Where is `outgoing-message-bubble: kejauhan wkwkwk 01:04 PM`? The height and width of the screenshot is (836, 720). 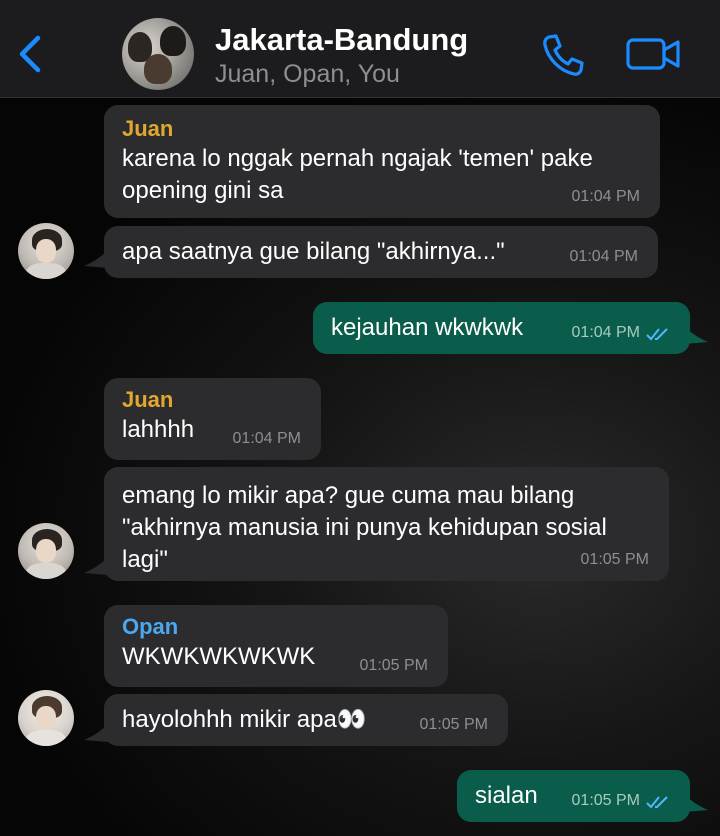 outgoing-message-bubble: kejauhan wkwkwk 01:04 PM is located at coordinates (501, 328).